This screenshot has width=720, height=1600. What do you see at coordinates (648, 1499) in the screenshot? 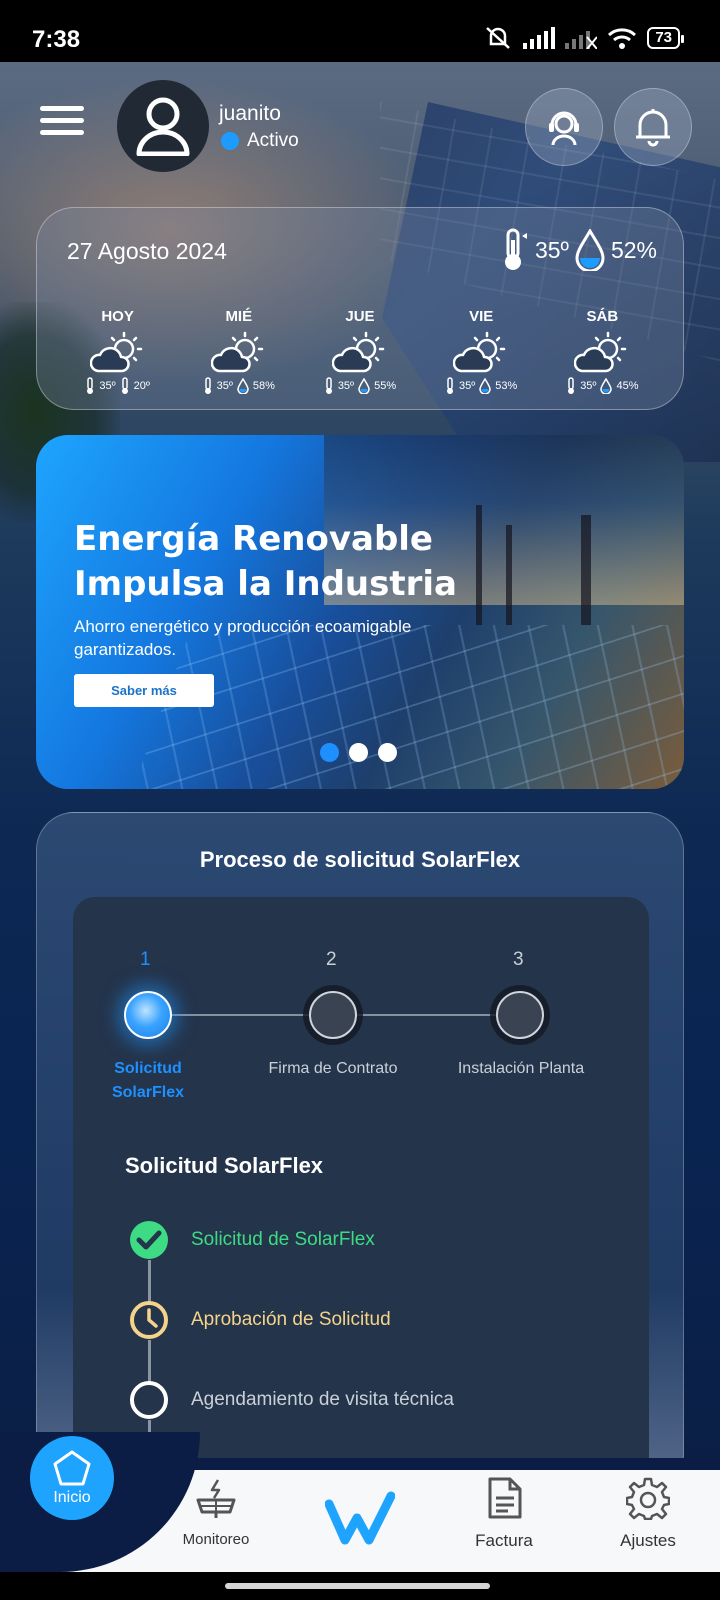
I see `gear-icon` at bounding box center [648, 1499].